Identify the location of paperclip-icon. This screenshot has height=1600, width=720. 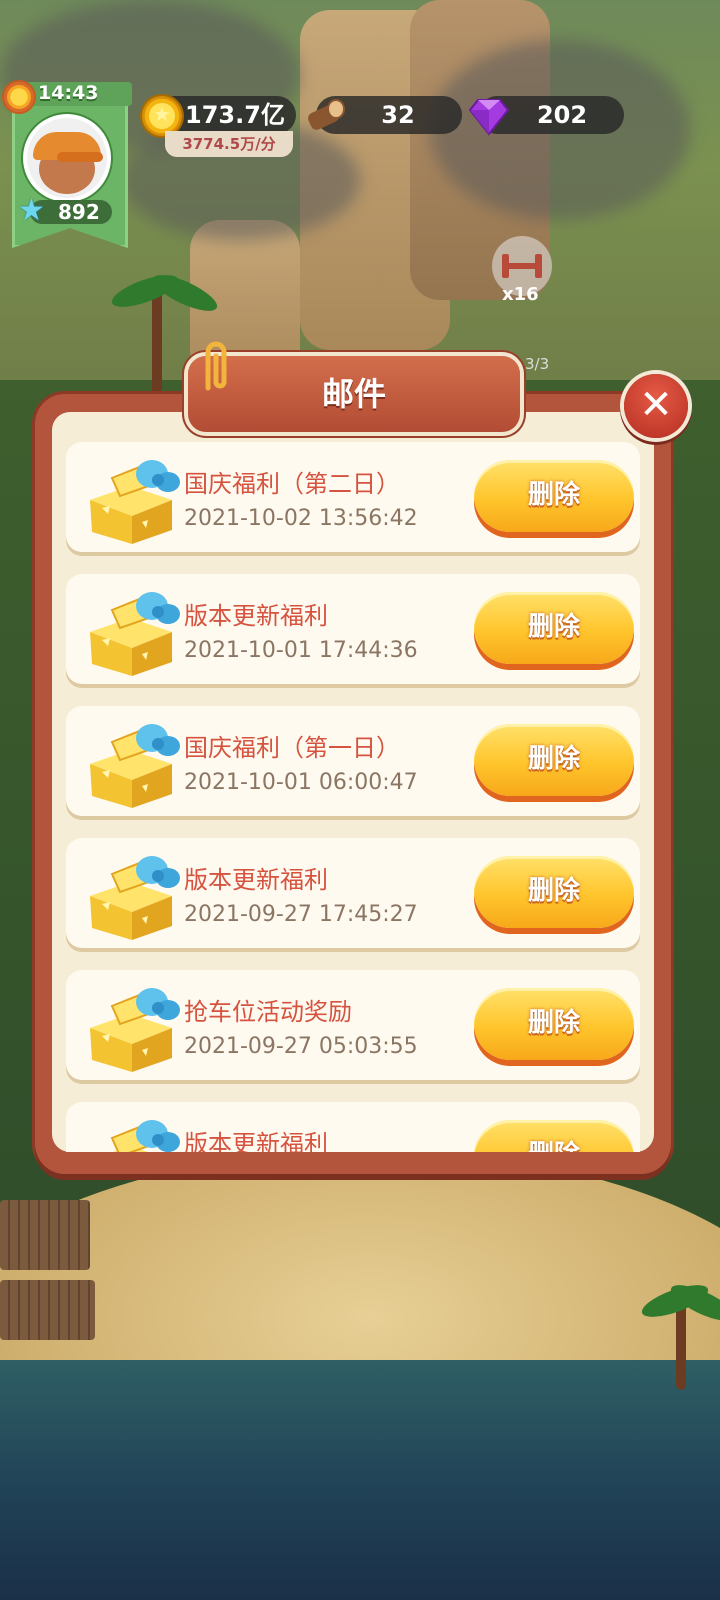
(216, 366).